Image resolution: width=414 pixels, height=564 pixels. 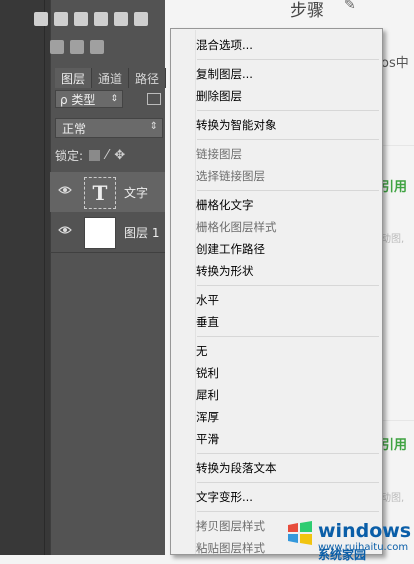 I want to click on color-circles-icon, so click(x=121, y=19).